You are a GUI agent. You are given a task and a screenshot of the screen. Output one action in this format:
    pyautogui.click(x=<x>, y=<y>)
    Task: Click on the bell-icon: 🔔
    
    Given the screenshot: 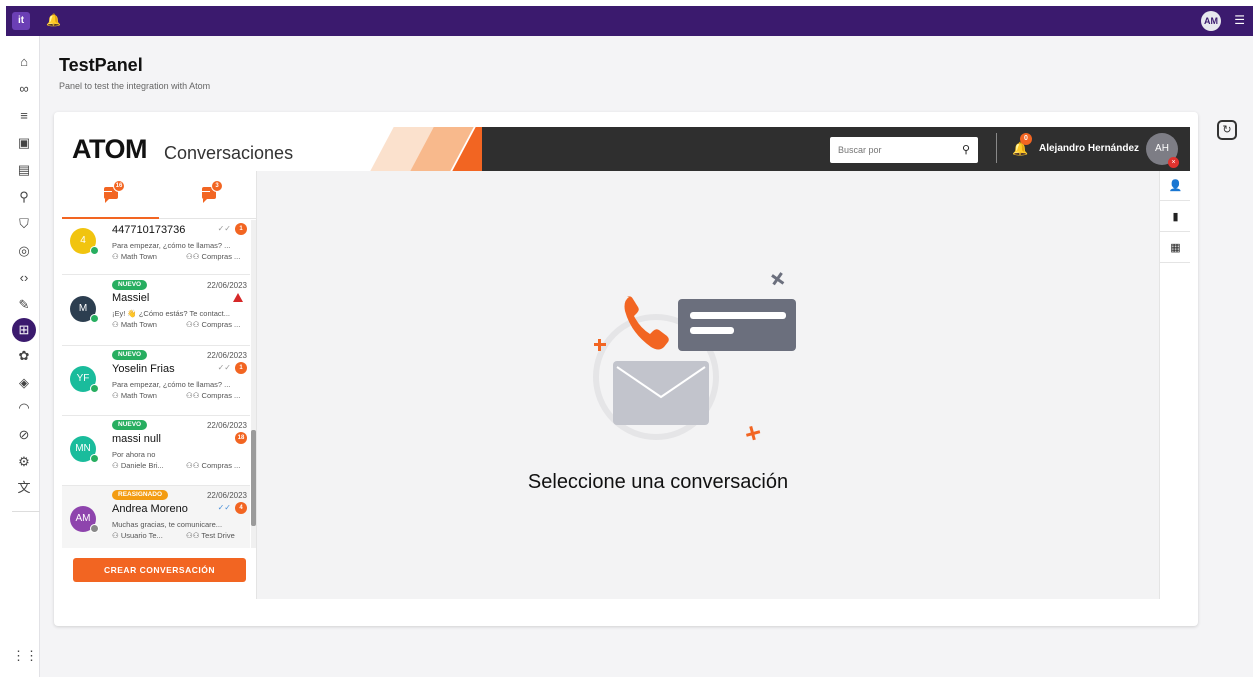 What is the action you would take?
    pyautogui.click(x=53, y=20)
    